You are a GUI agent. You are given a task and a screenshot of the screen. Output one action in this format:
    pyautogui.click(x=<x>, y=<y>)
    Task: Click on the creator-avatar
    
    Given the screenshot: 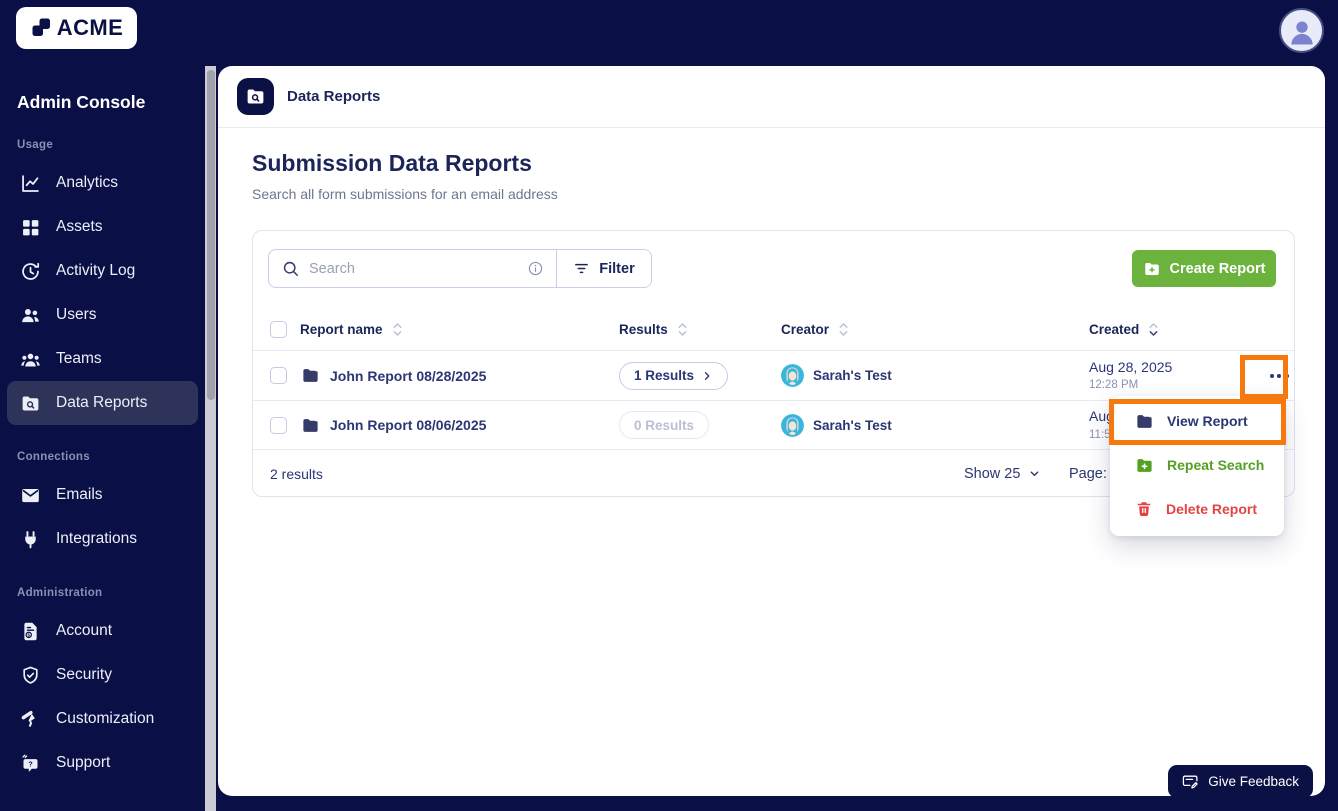 What is the action you would take?
    pyautogui.click(x=792, y=375)
    